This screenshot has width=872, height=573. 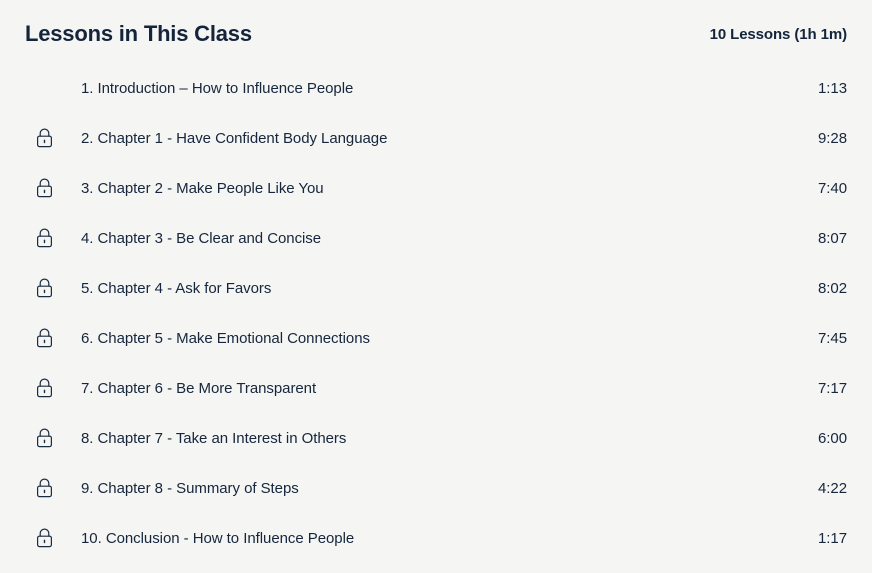 I want to click on lesson-row: 4. Chapter 3 - Be Clear and Concise 8:07, so click(x=436, y=238).